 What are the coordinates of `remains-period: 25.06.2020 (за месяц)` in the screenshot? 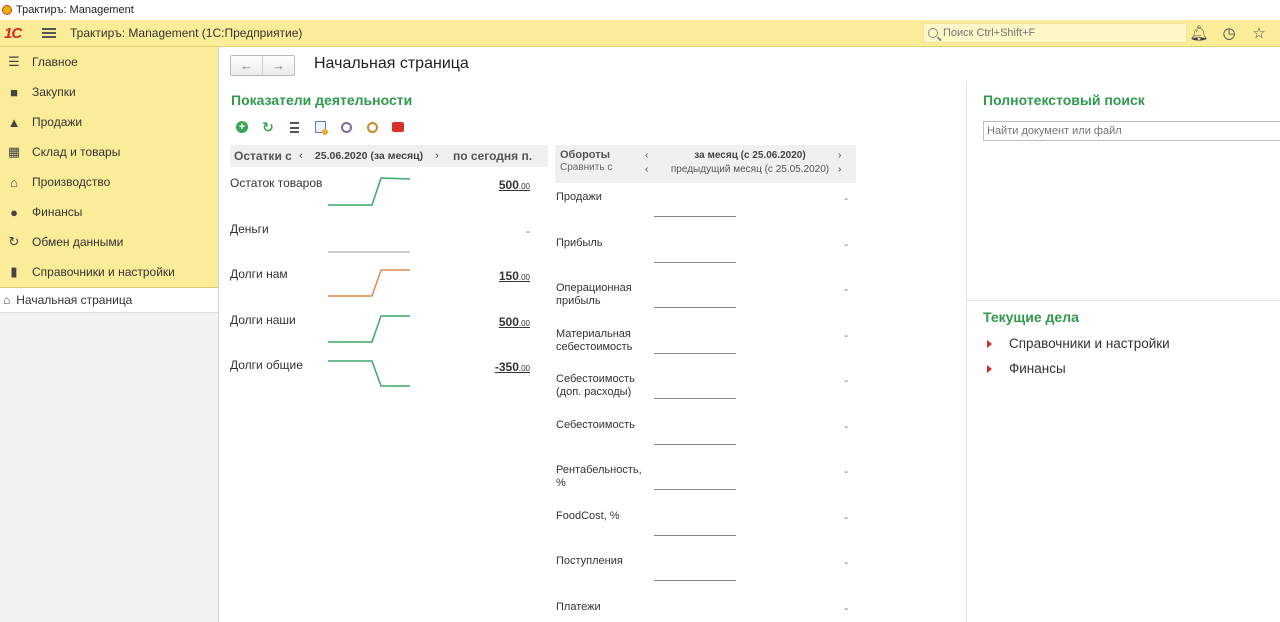 It's located at (369, 156).